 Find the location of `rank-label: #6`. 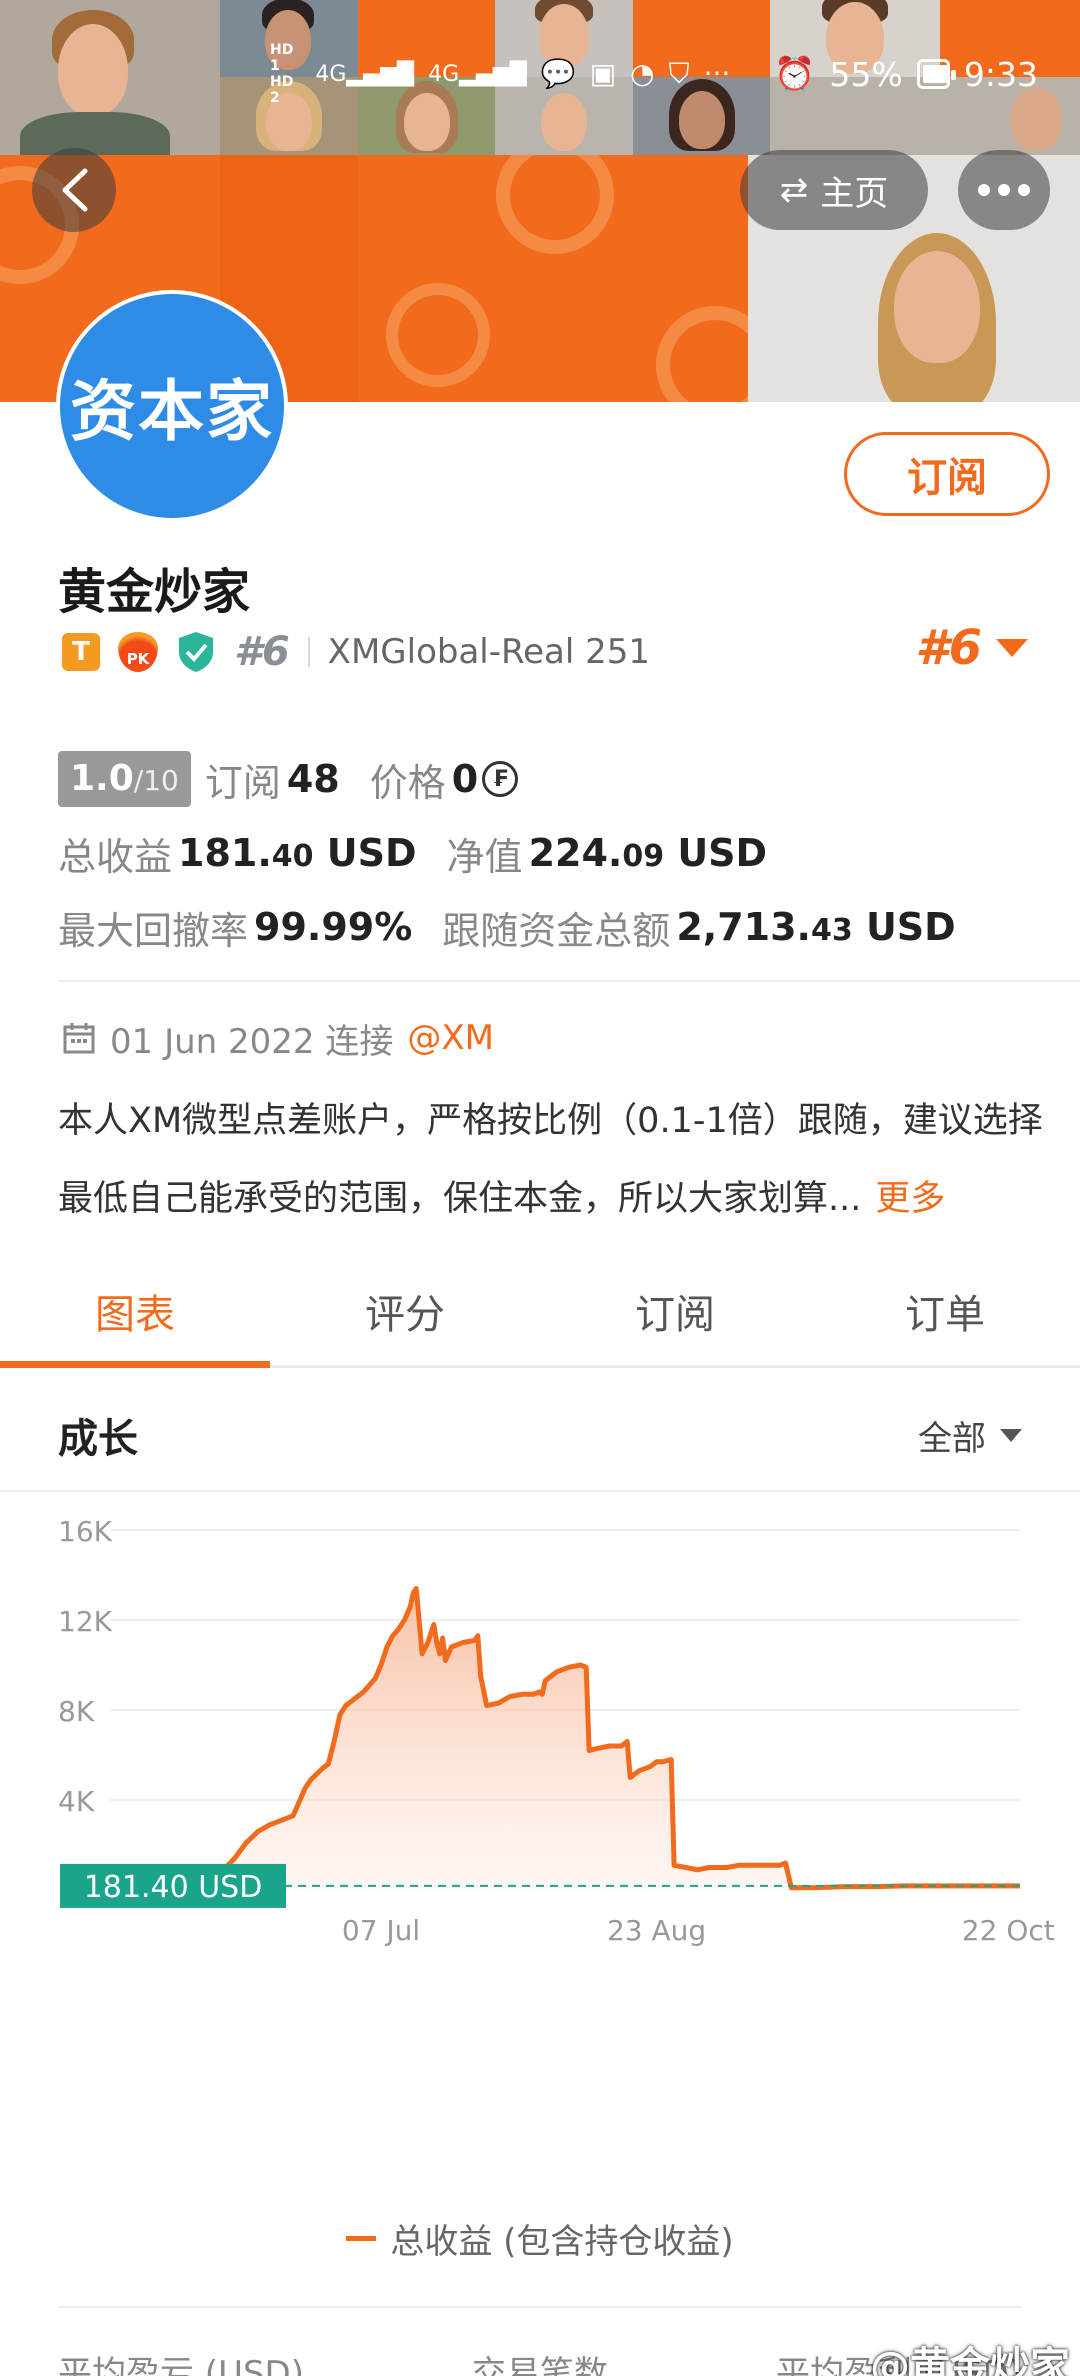

rank-label: #6 is located at coordinates (262, 652).